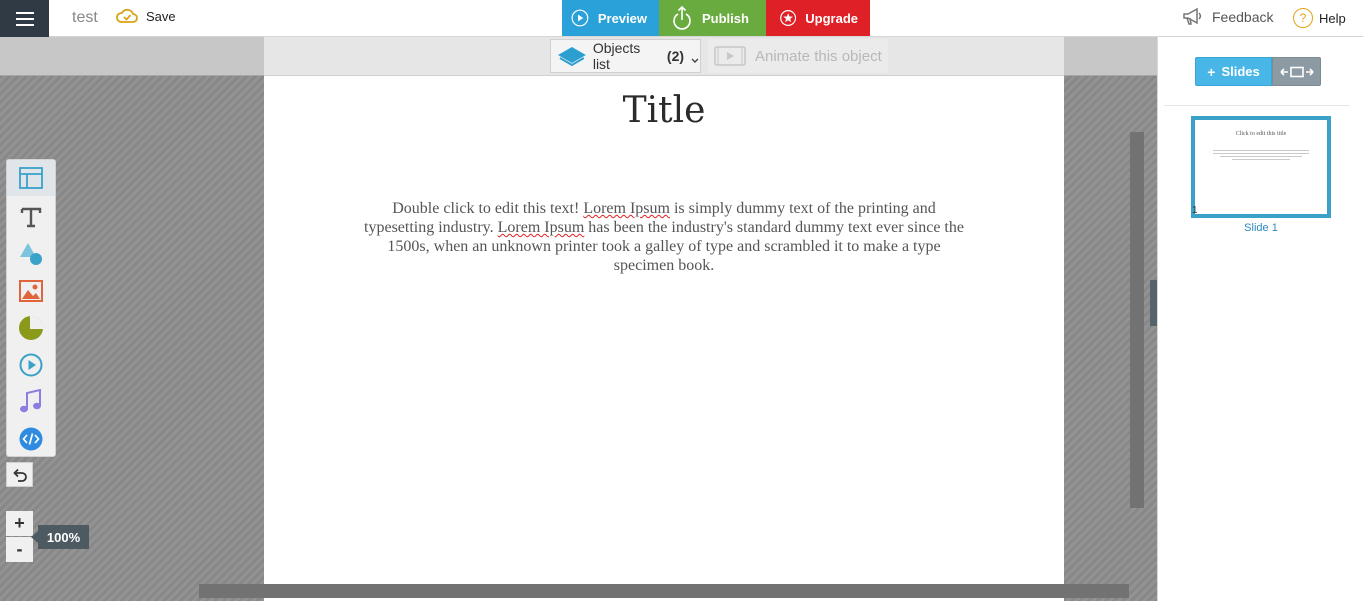  What do you see at coordinates (488, 208) in the screenshot?
I see `body-text-part: Double click to edit this text!` at bounding box center [488, 208].